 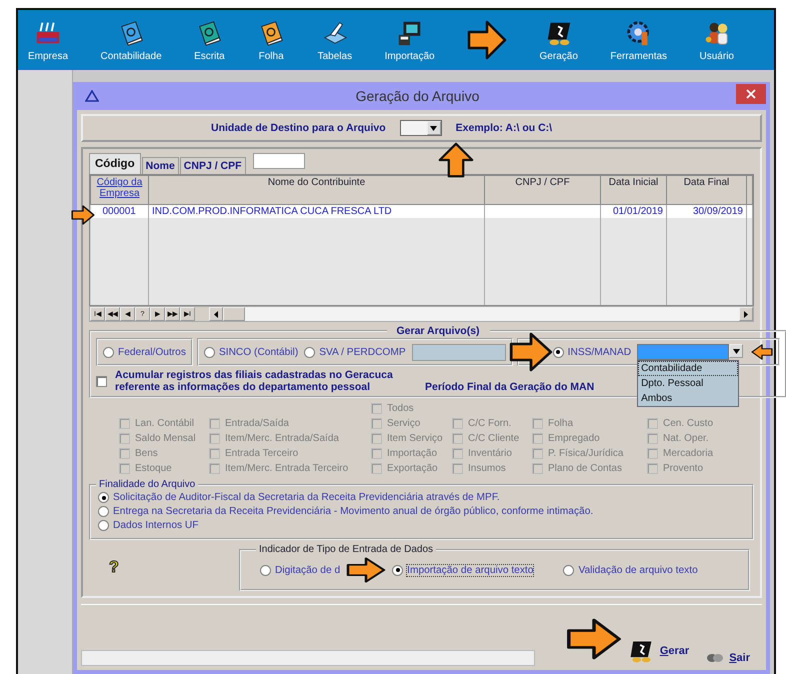 What do you see at coordinates (278, 161) in the screenshot?
I see `search-field` at bounding box center [278, 161].